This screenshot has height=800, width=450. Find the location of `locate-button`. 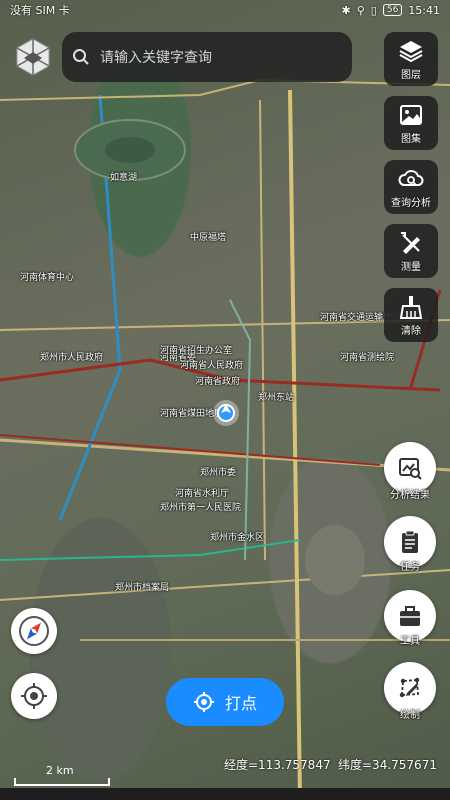

locate-button is located at coordinates (34, 696).